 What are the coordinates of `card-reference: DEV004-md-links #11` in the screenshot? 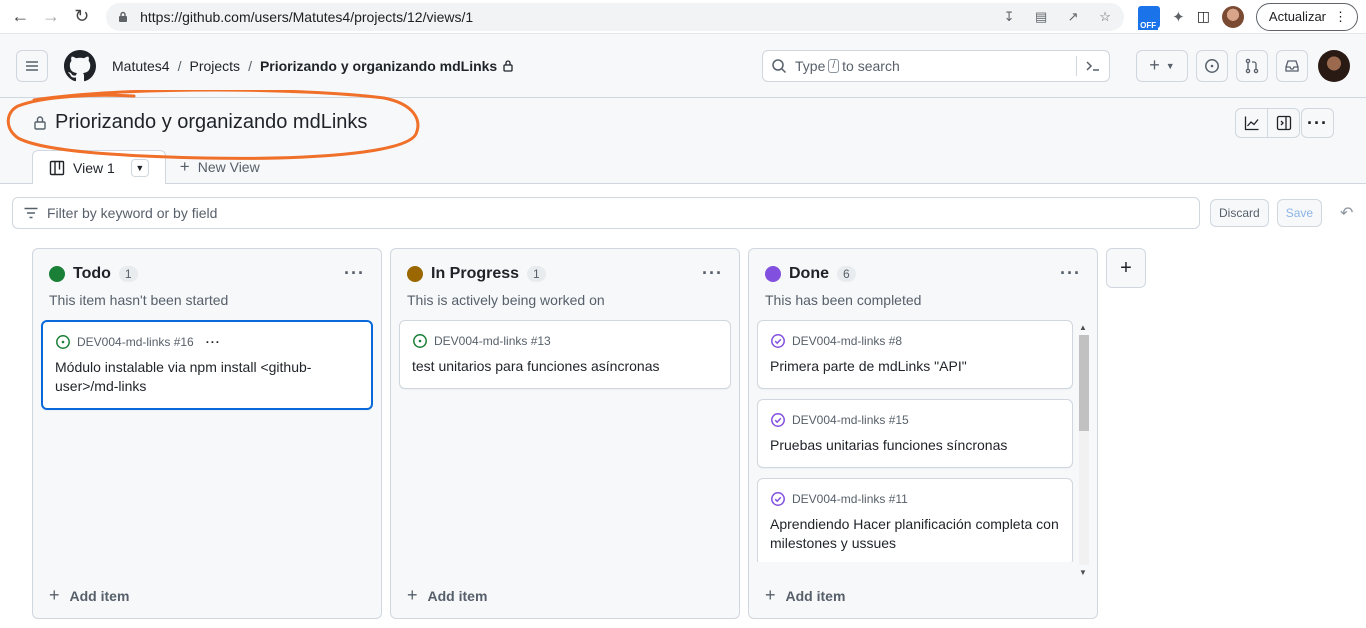 It's located at (850, 499).